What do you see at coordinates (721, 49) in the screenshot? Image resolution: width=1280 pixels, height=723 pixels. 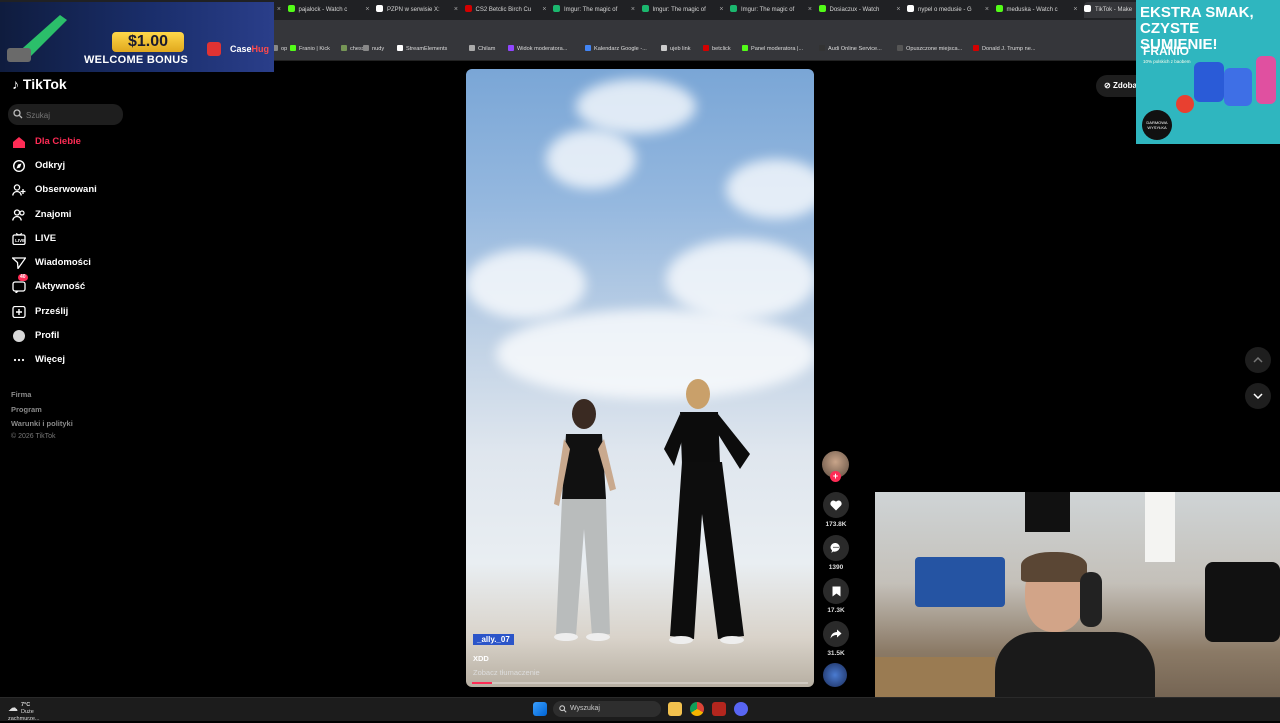 I see `bookmark-label: betclick` at bounding box center [721, 49].